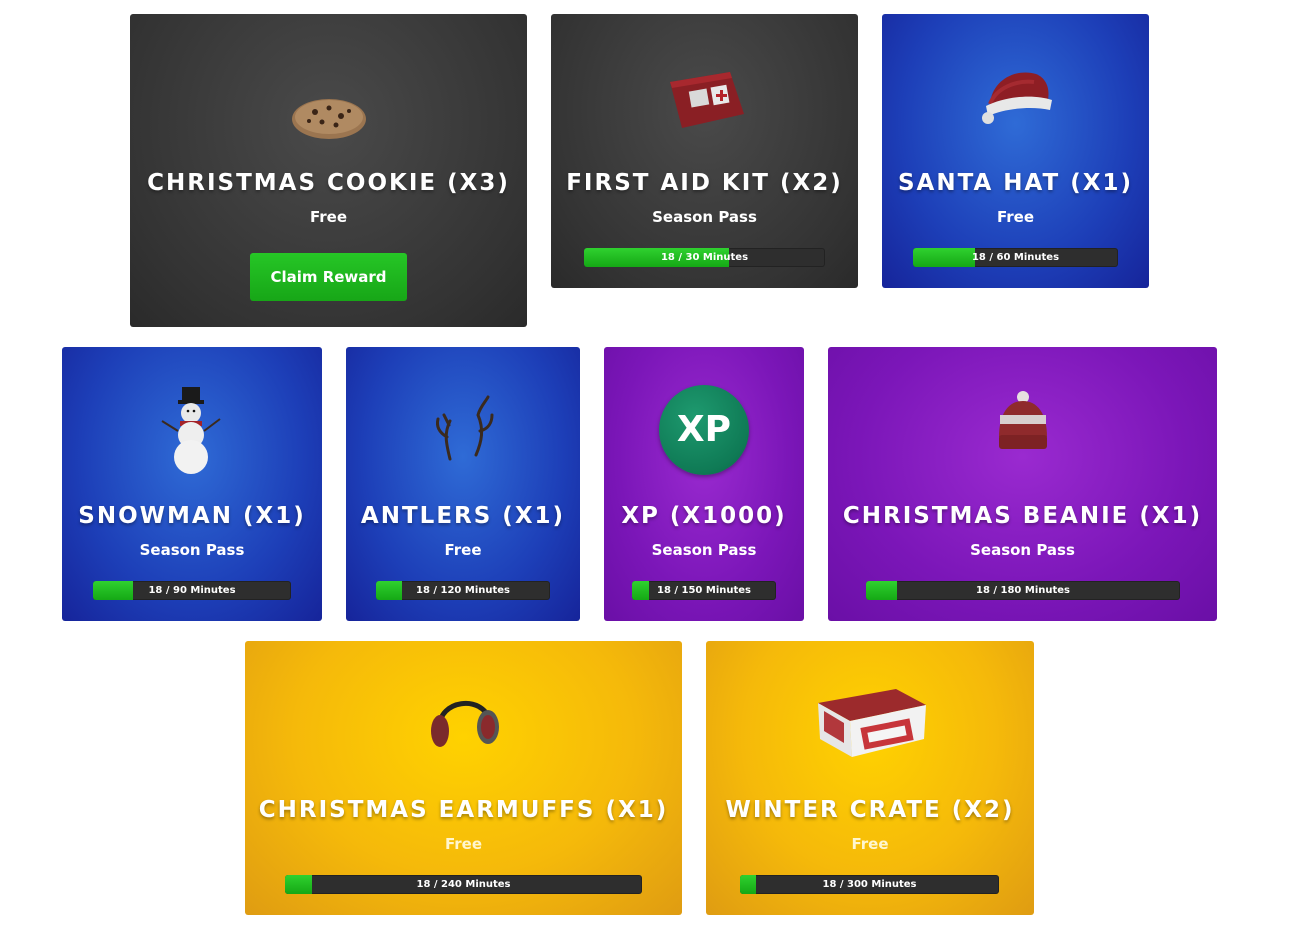 The width and height of the screenshot is (1289, 925). I want to click on progress-text: 18 / 30 Minutes, so click(704, 257).